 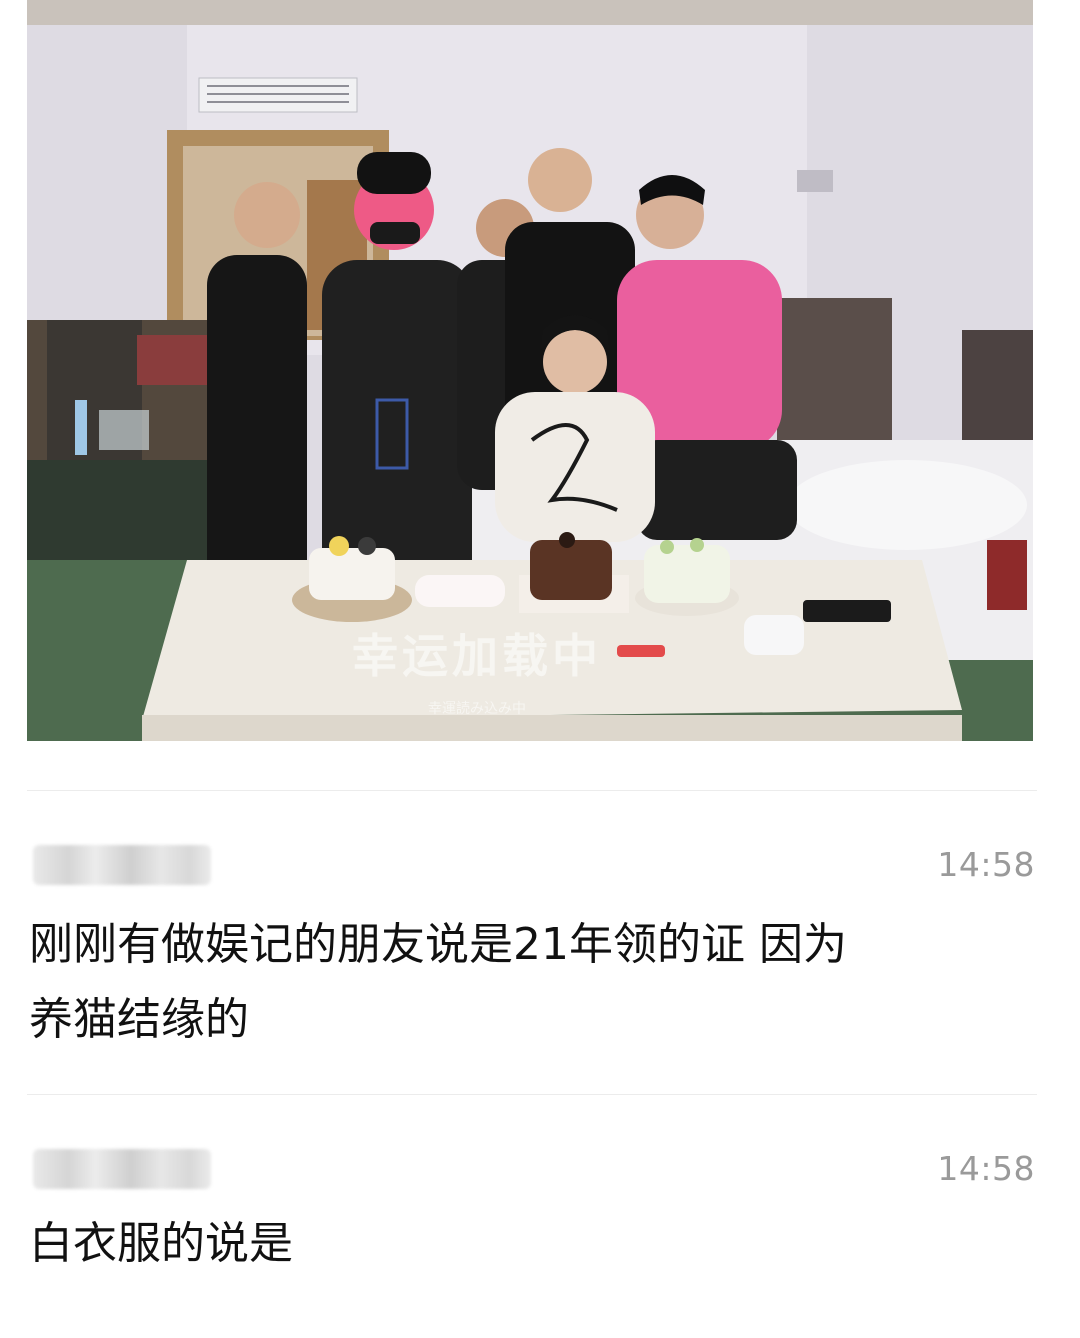 What do you see at coordinates (477, 708) in the screenshot?
I see `photo-overlay-subtitle: 幸運読み込み中` at bounding box center [477, 708].